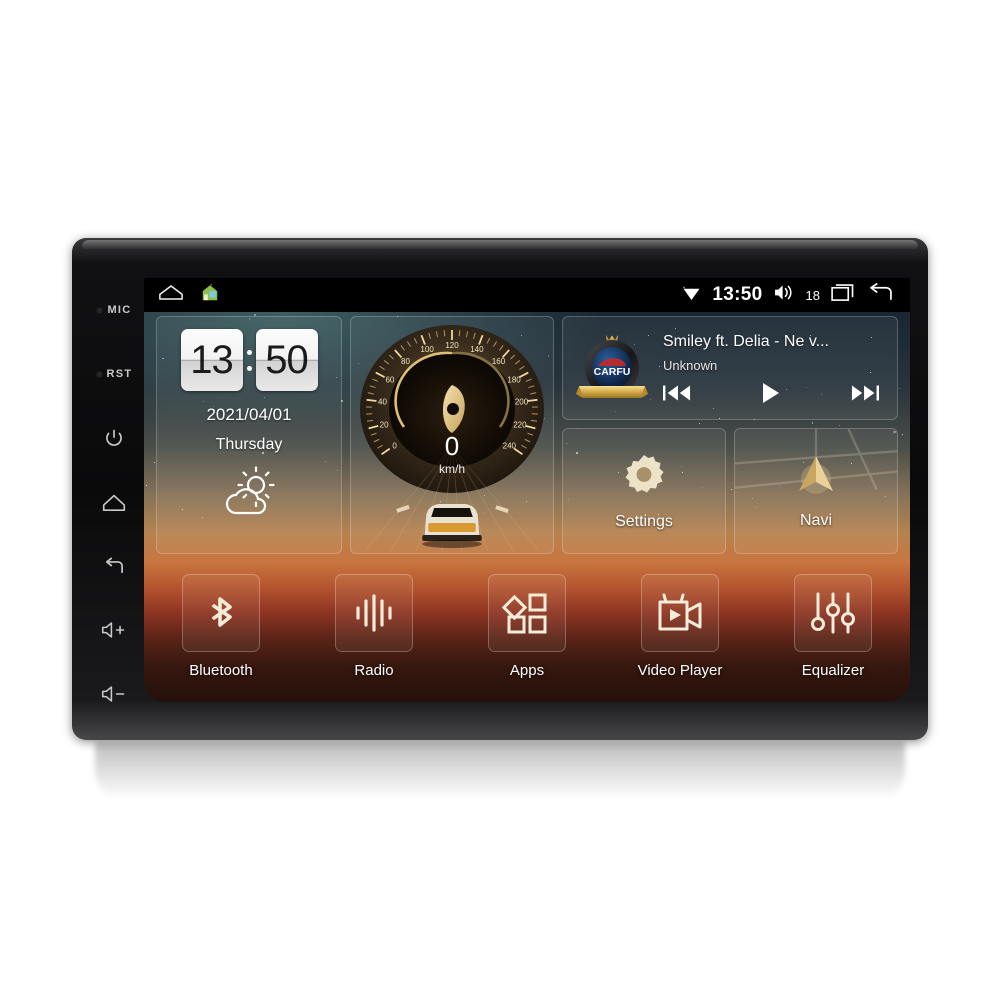  I want to click on skip-previous-icon, so click(677, 393).